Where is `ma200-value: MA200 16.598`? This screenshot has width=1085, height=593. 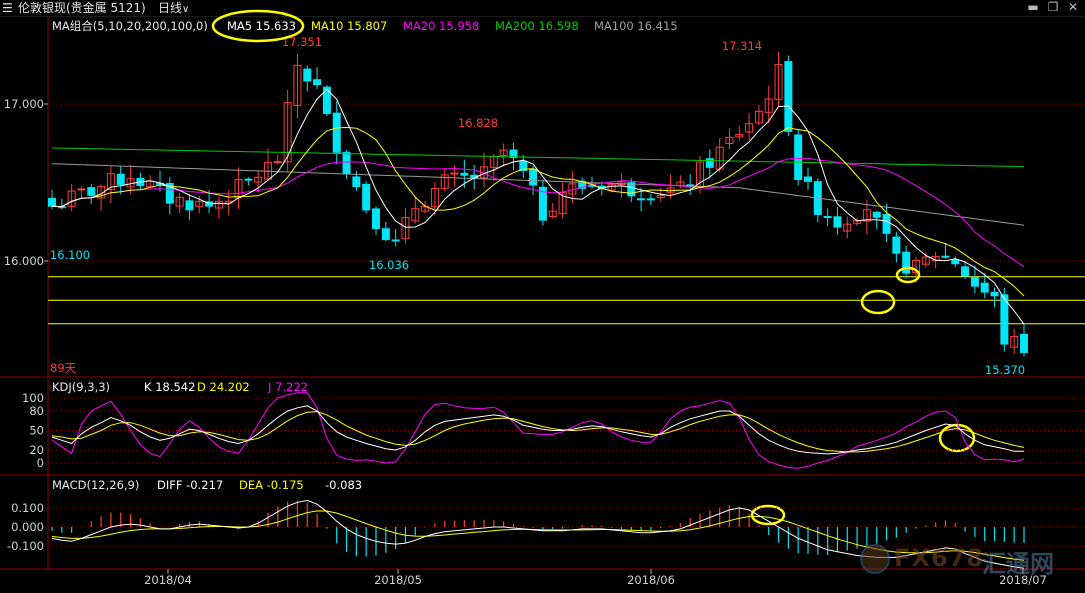 ma200-value: MA200 16.598 is located at coordinates (537, 26).